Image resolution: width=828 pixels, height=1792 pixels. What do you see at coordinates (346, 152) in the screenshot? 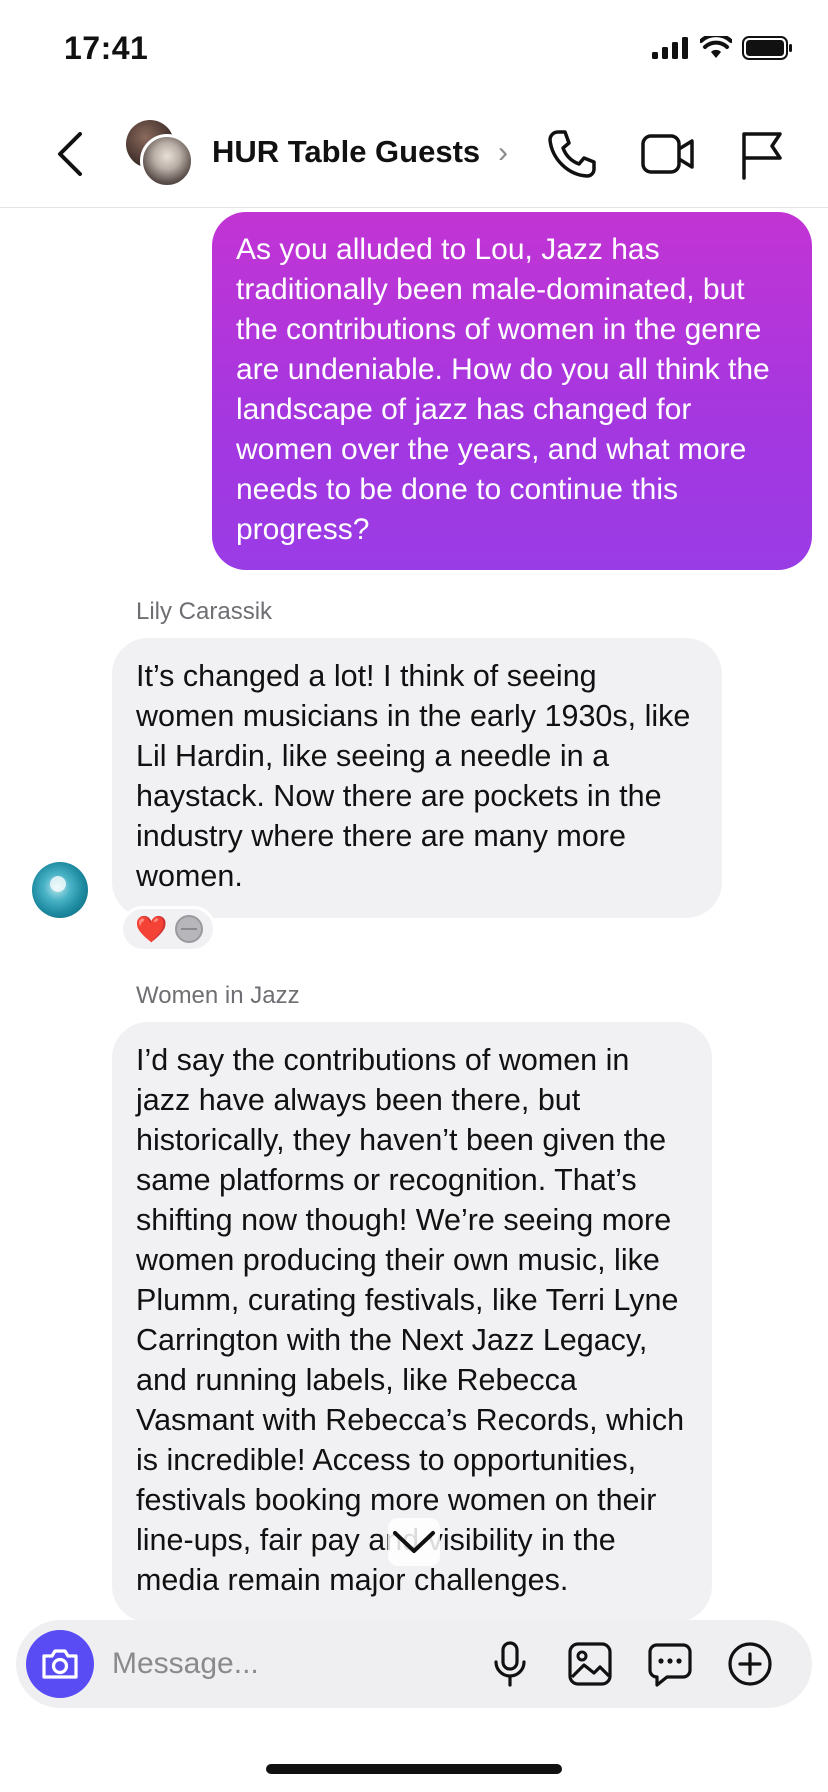
I see `chat-title: HUR Table Guests` at bounding box center [346, 152].